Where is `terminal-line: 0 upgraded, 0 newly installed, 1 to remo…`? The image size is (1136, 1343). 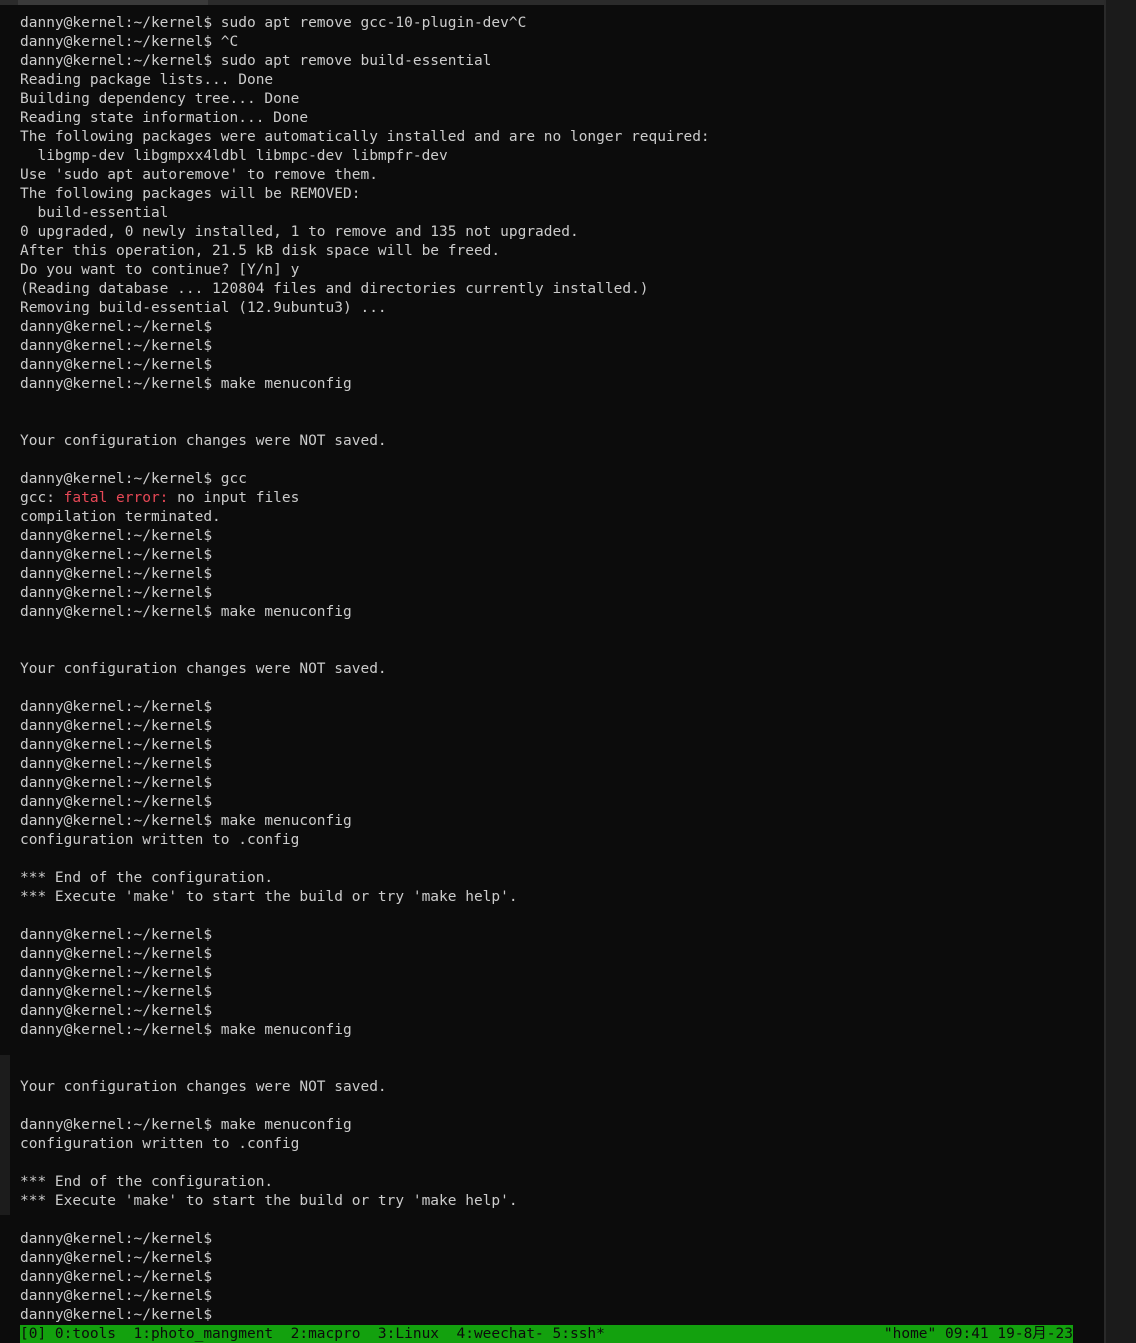
terminal-line: 0 upgraded, 0 newly installed, 1 to remo… is located at coordinates (299, 232).